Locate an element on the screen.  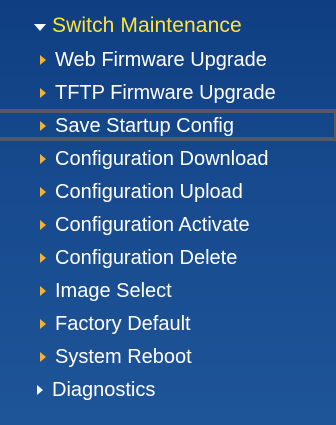
switch-maintenance-section-header: Switch Maintenance is located at coordinates (138, 26).